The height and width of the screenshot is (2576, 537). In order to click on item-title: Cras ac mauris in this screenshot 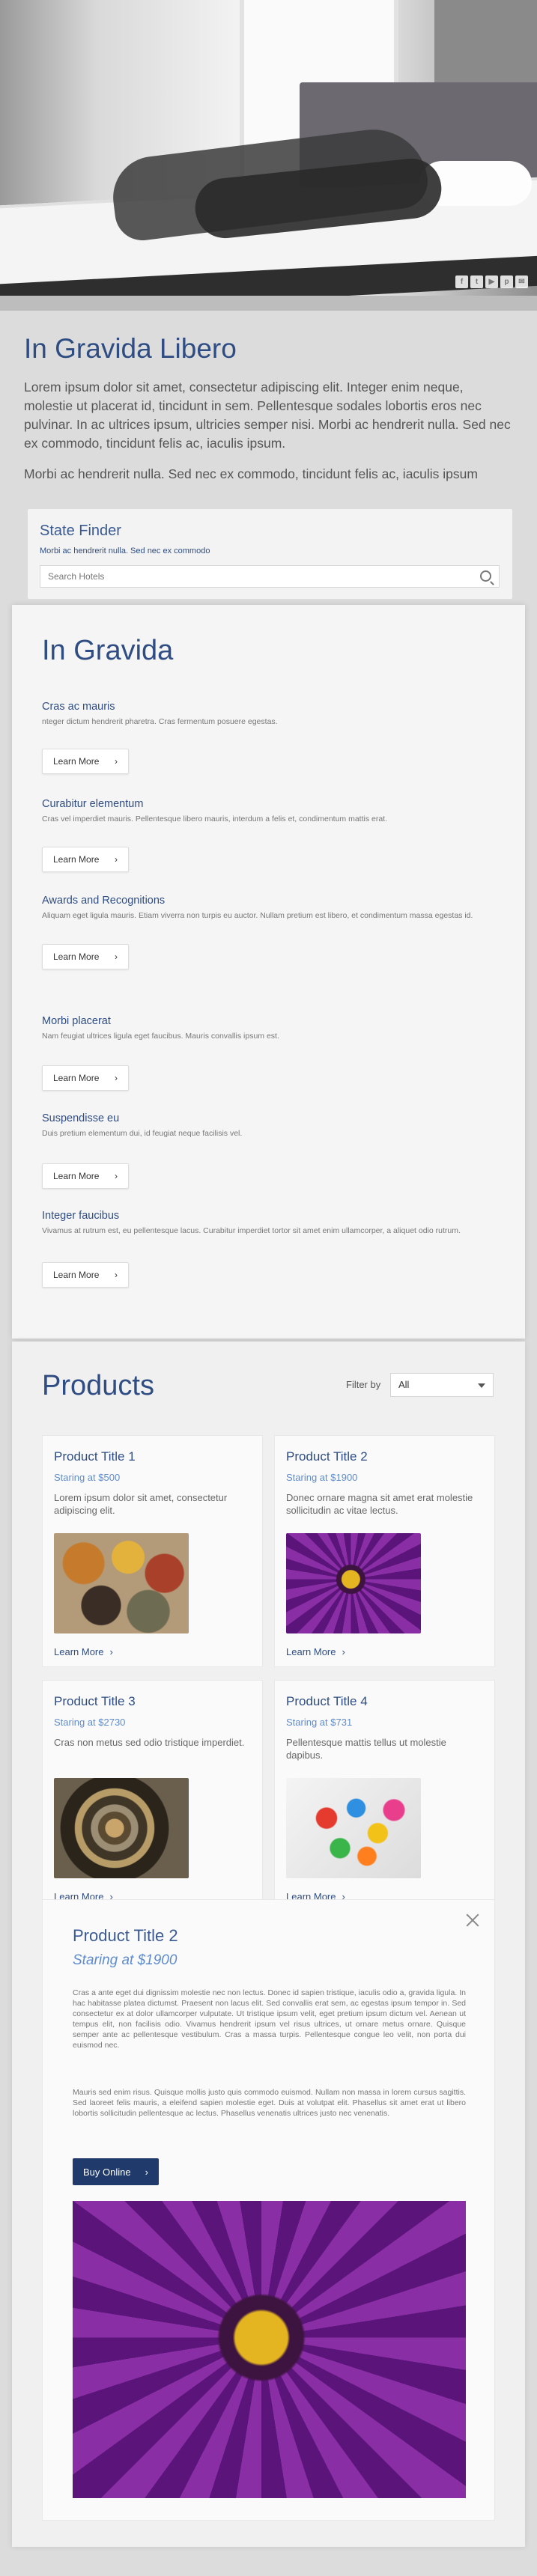, I will do `click(78, 707)`.